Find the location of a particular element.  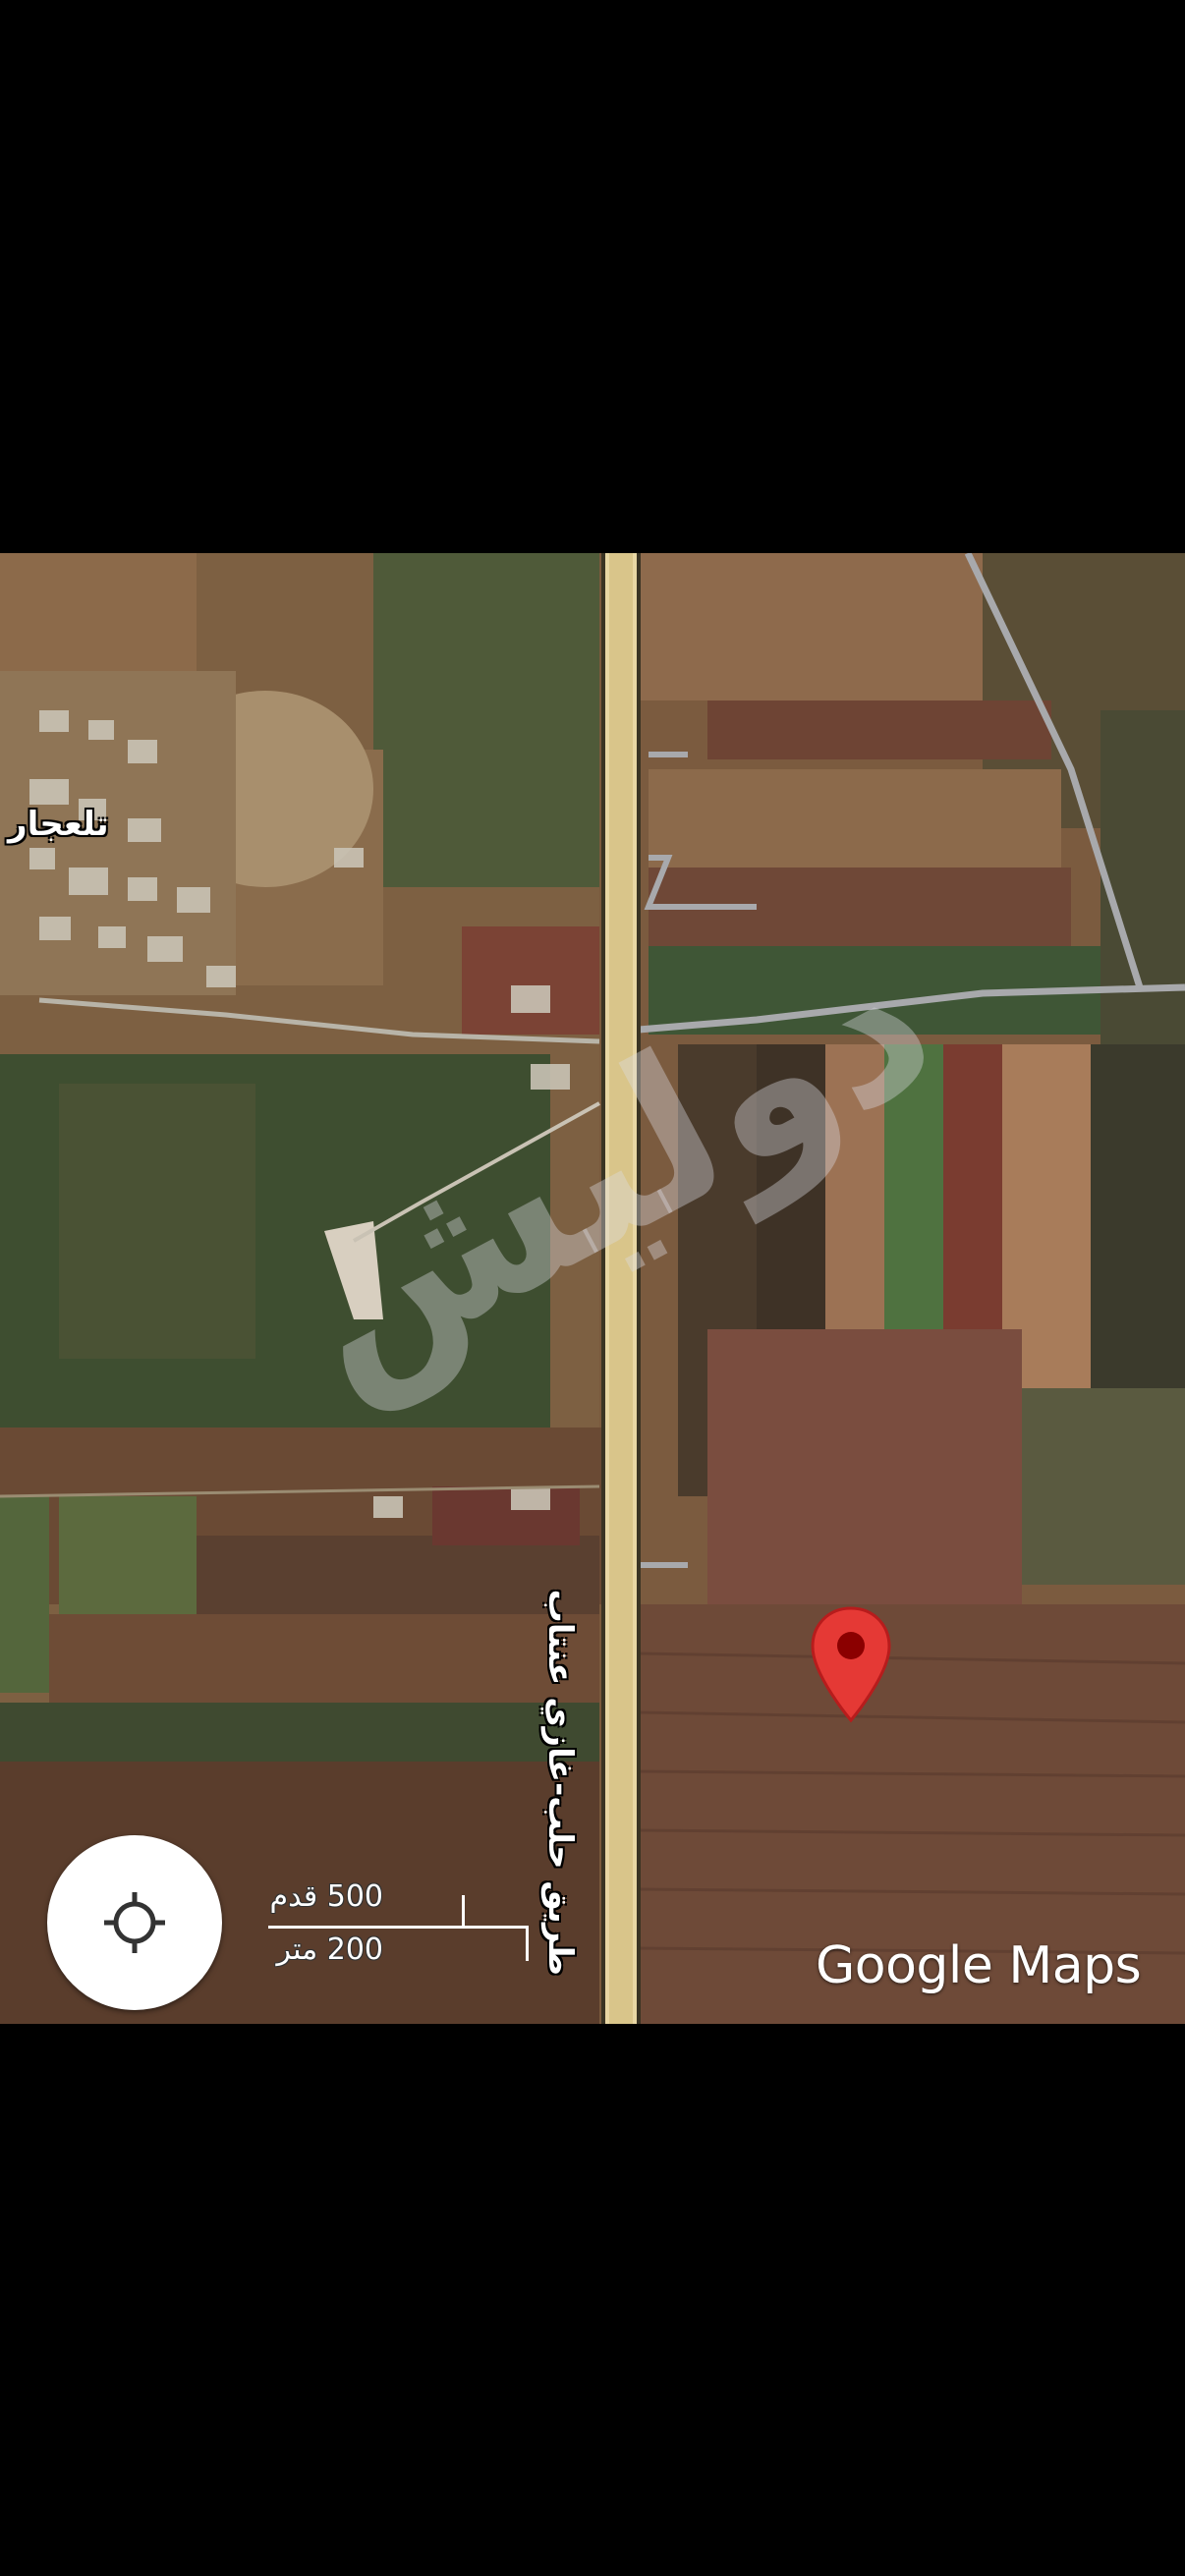

scale-feet-tick is located at coordinates (464, 1912).